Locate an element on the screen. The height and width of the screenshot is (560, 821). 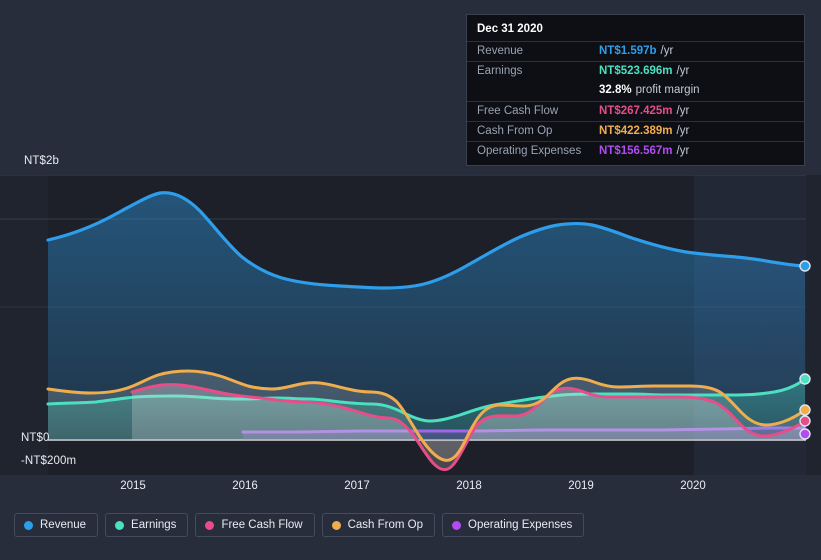
y-axis-label-zero: NT$0 is located at coordinates (35, 438).